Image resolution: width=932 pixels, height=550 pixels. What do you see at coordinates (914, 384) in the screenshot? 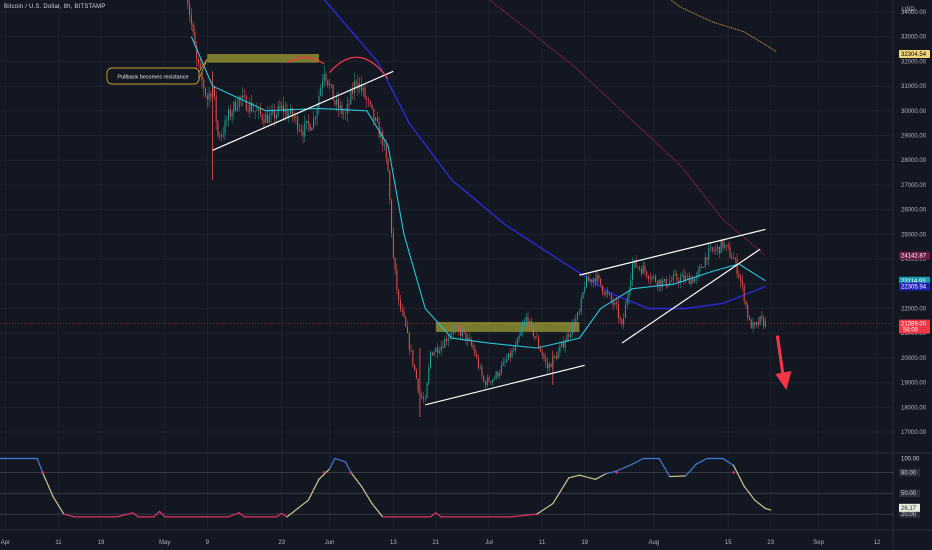
I see `price-tick-label: 19000.00` at bounding box center [914, 384].